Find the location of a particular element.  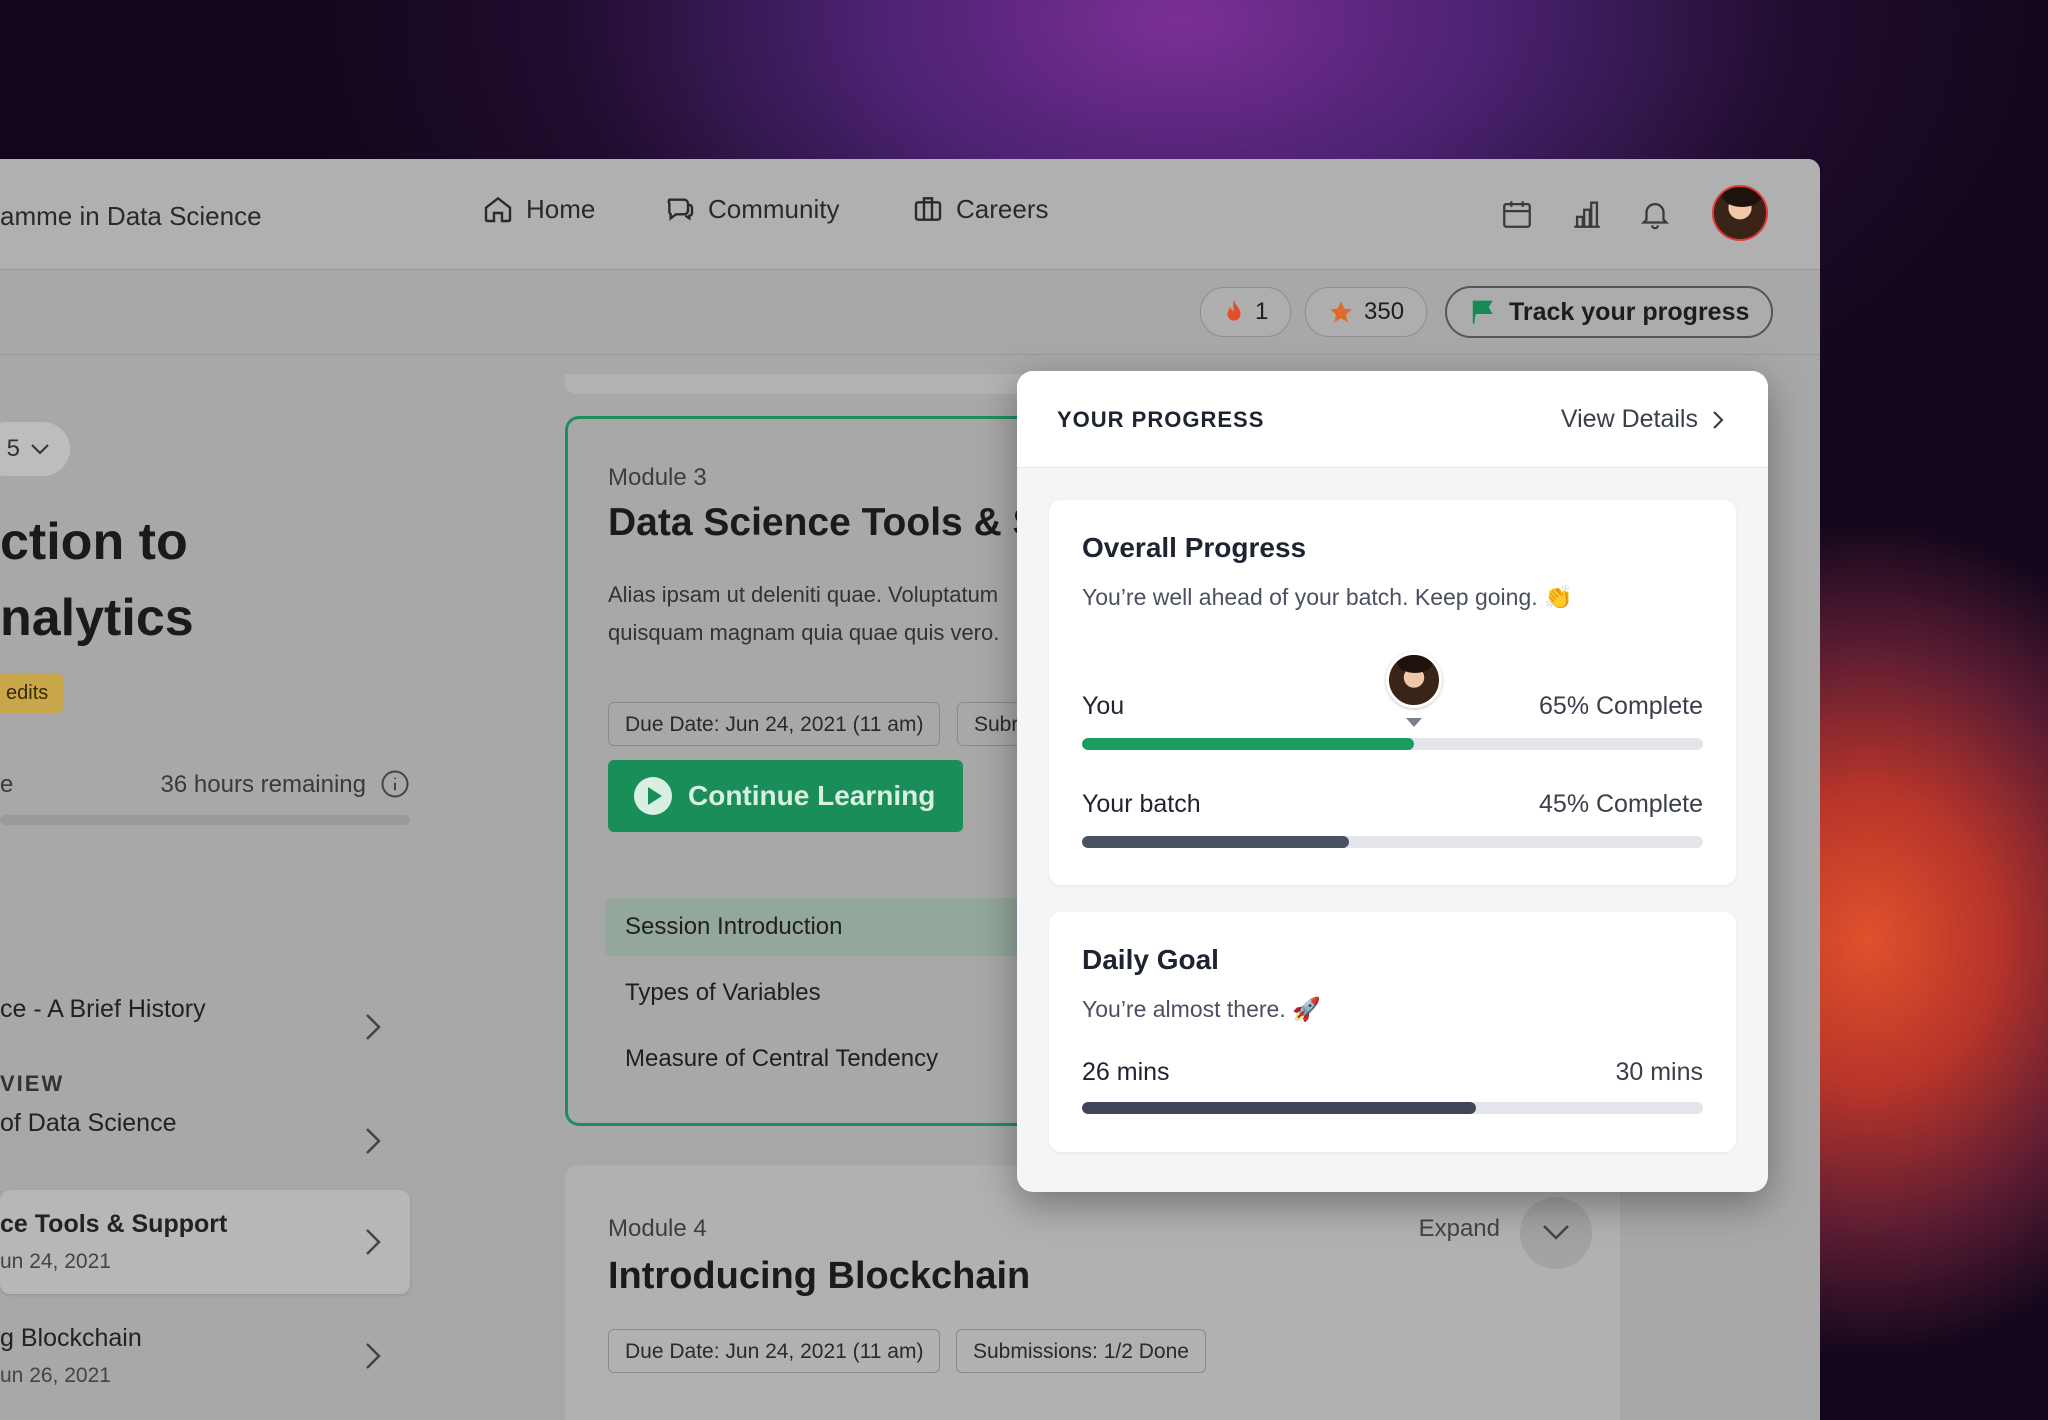

sidebar-module-3: ce Tools & Support un 24, 2021 is located at coordinates (205, 1242).